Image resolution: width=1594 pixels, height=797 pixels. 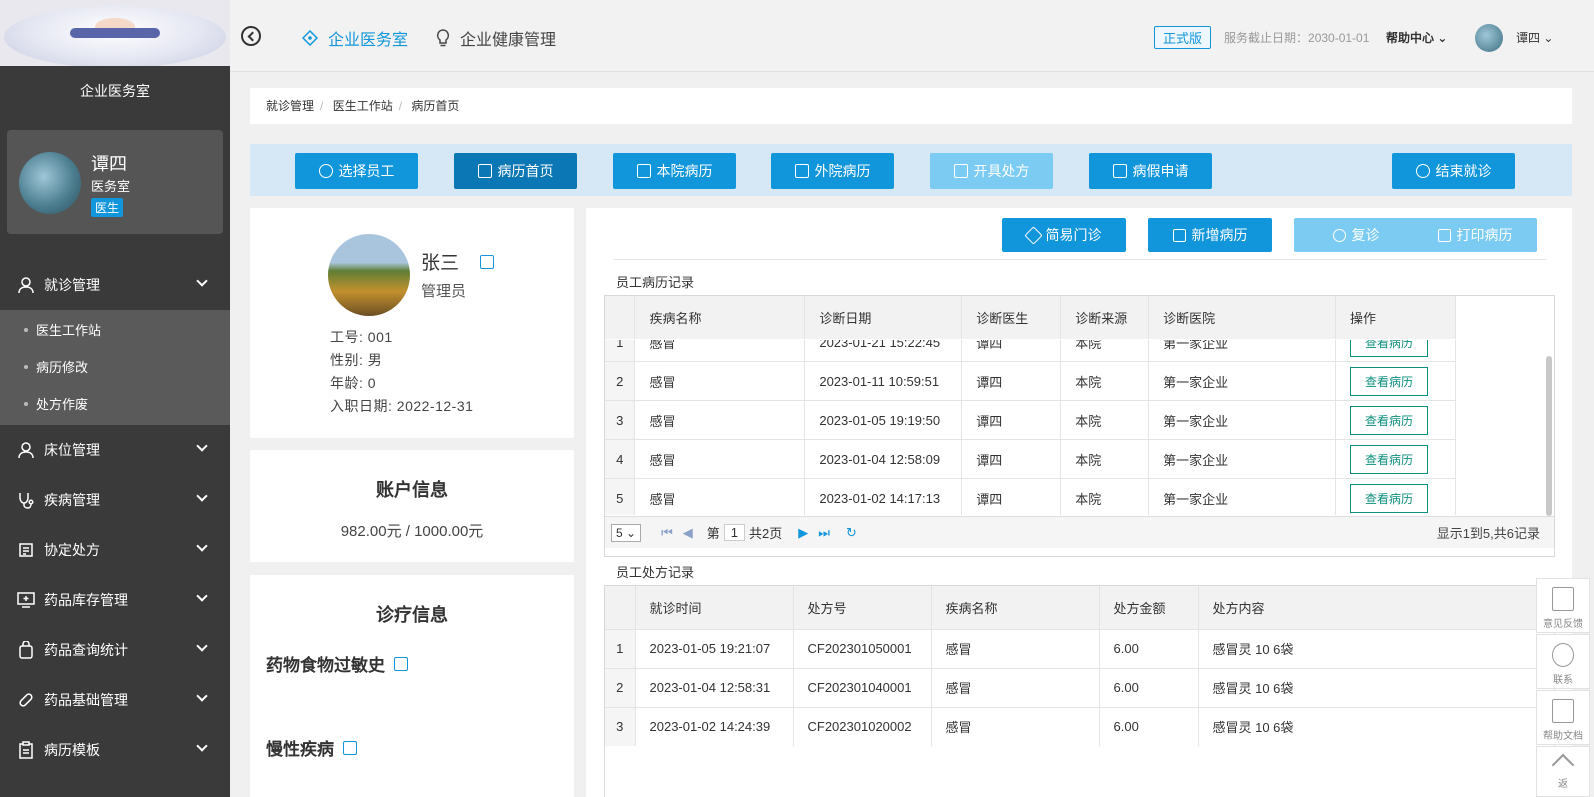 I want to click on cell-doctor: 谭四, so click(x=1011, y=459).